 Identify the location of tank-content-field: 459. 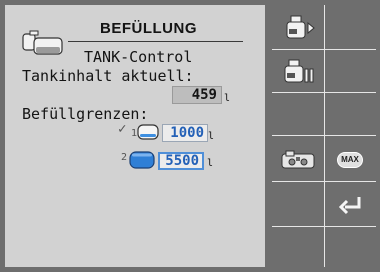
(197, 95).